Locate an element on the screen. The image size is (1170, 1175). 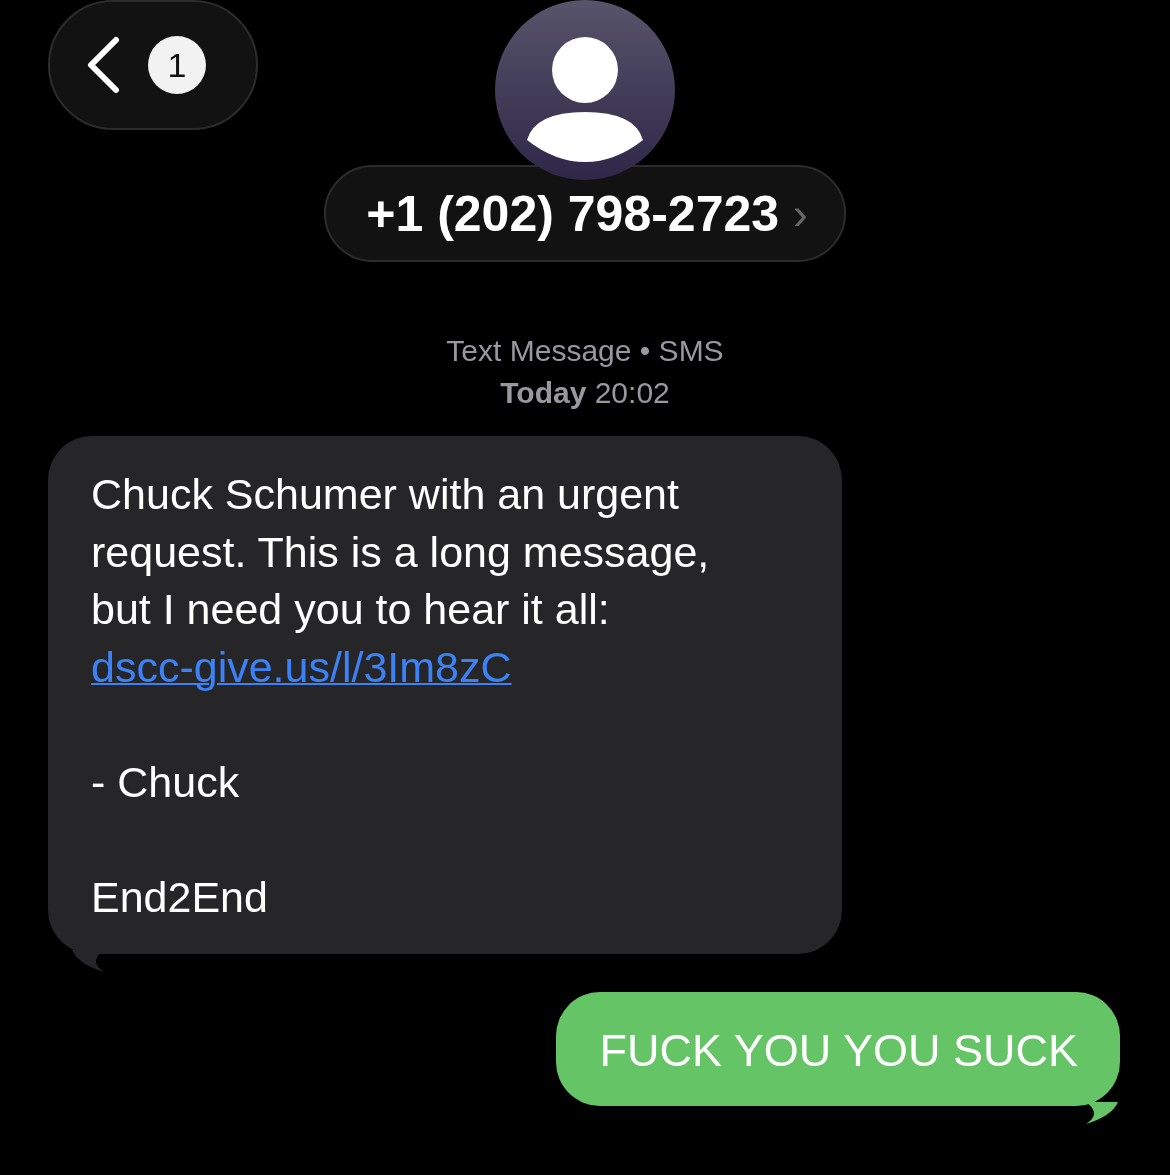
back-icon is located at coordinates (103, 65).